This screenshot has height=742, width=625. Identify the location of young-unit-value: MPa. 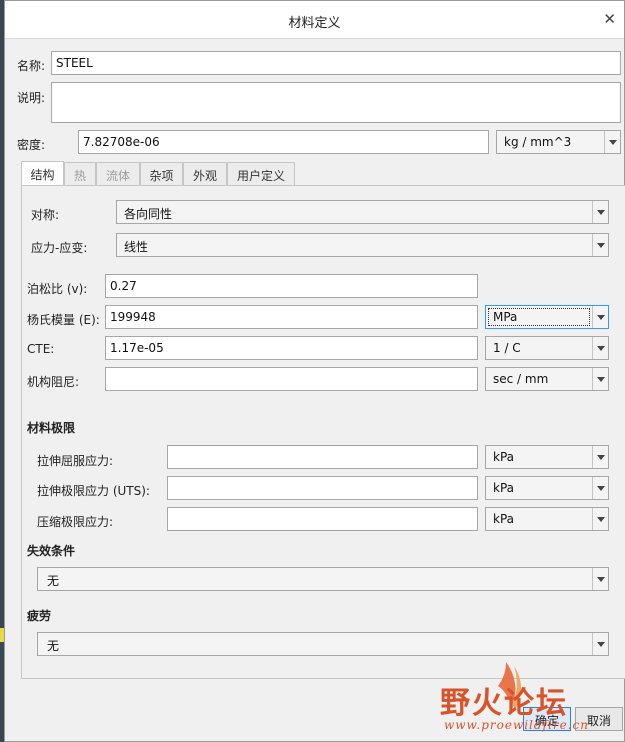
(505, 317).